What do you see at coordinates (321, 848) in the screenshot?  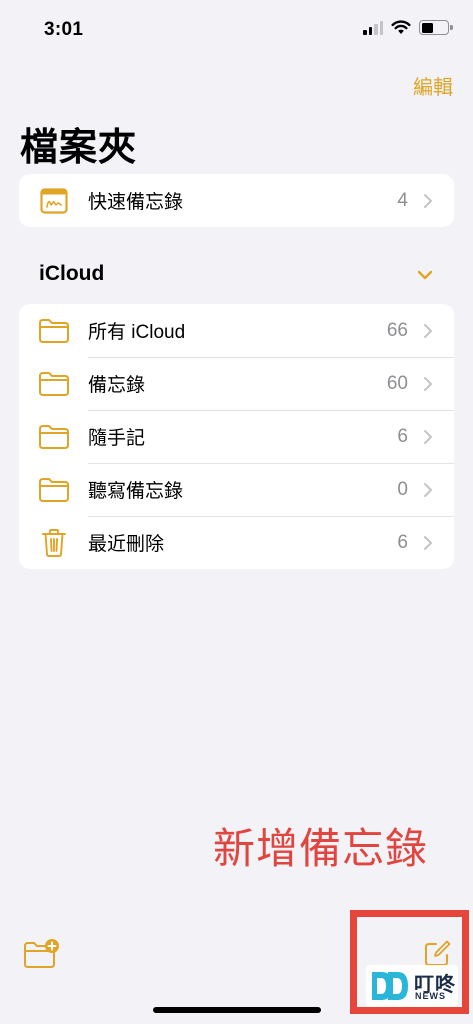 I see `annotation-label: 新增備忘錄` at bounding box center [321, 848].